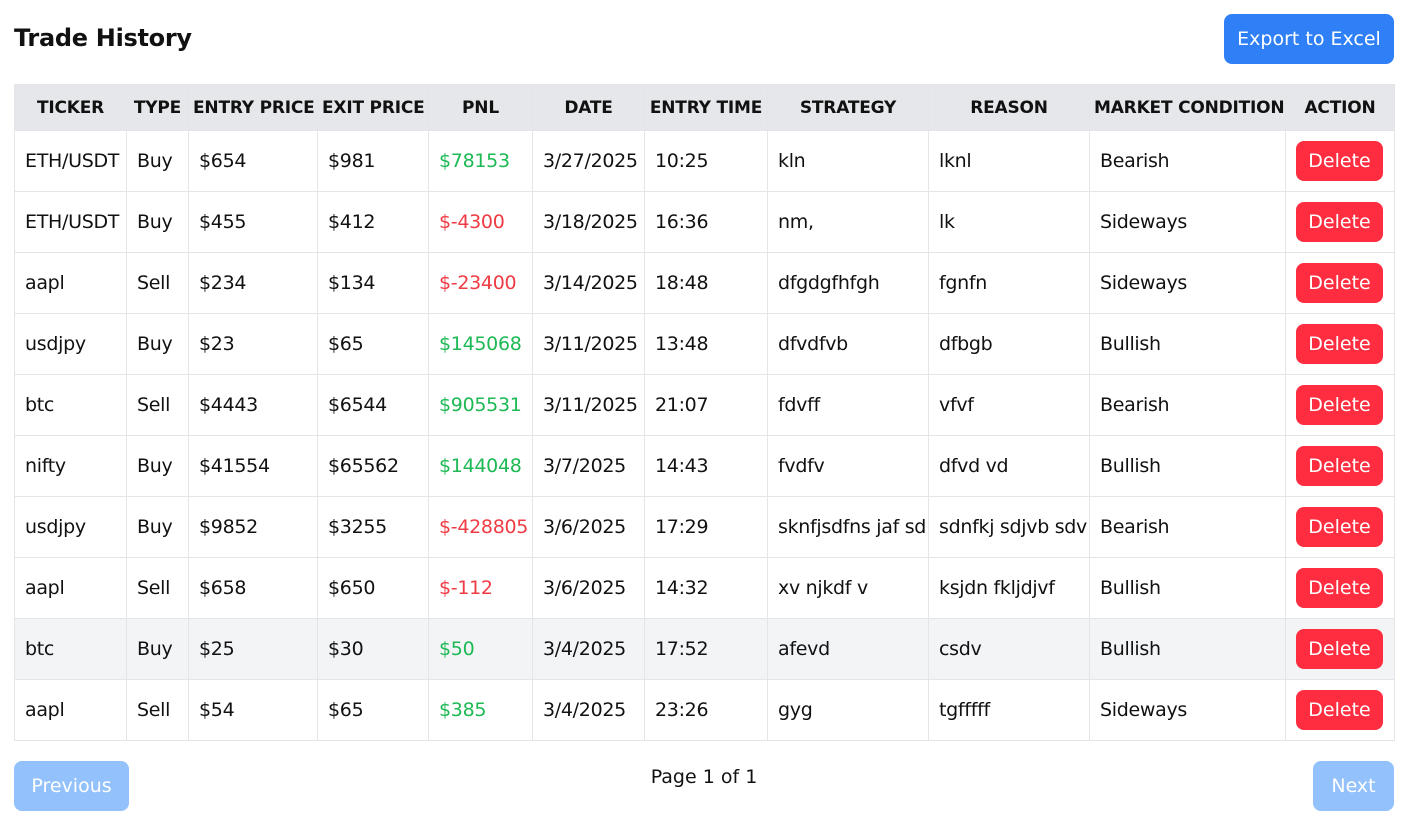  I want to click on cell-strategy: fvdfv, so click(848, 466).